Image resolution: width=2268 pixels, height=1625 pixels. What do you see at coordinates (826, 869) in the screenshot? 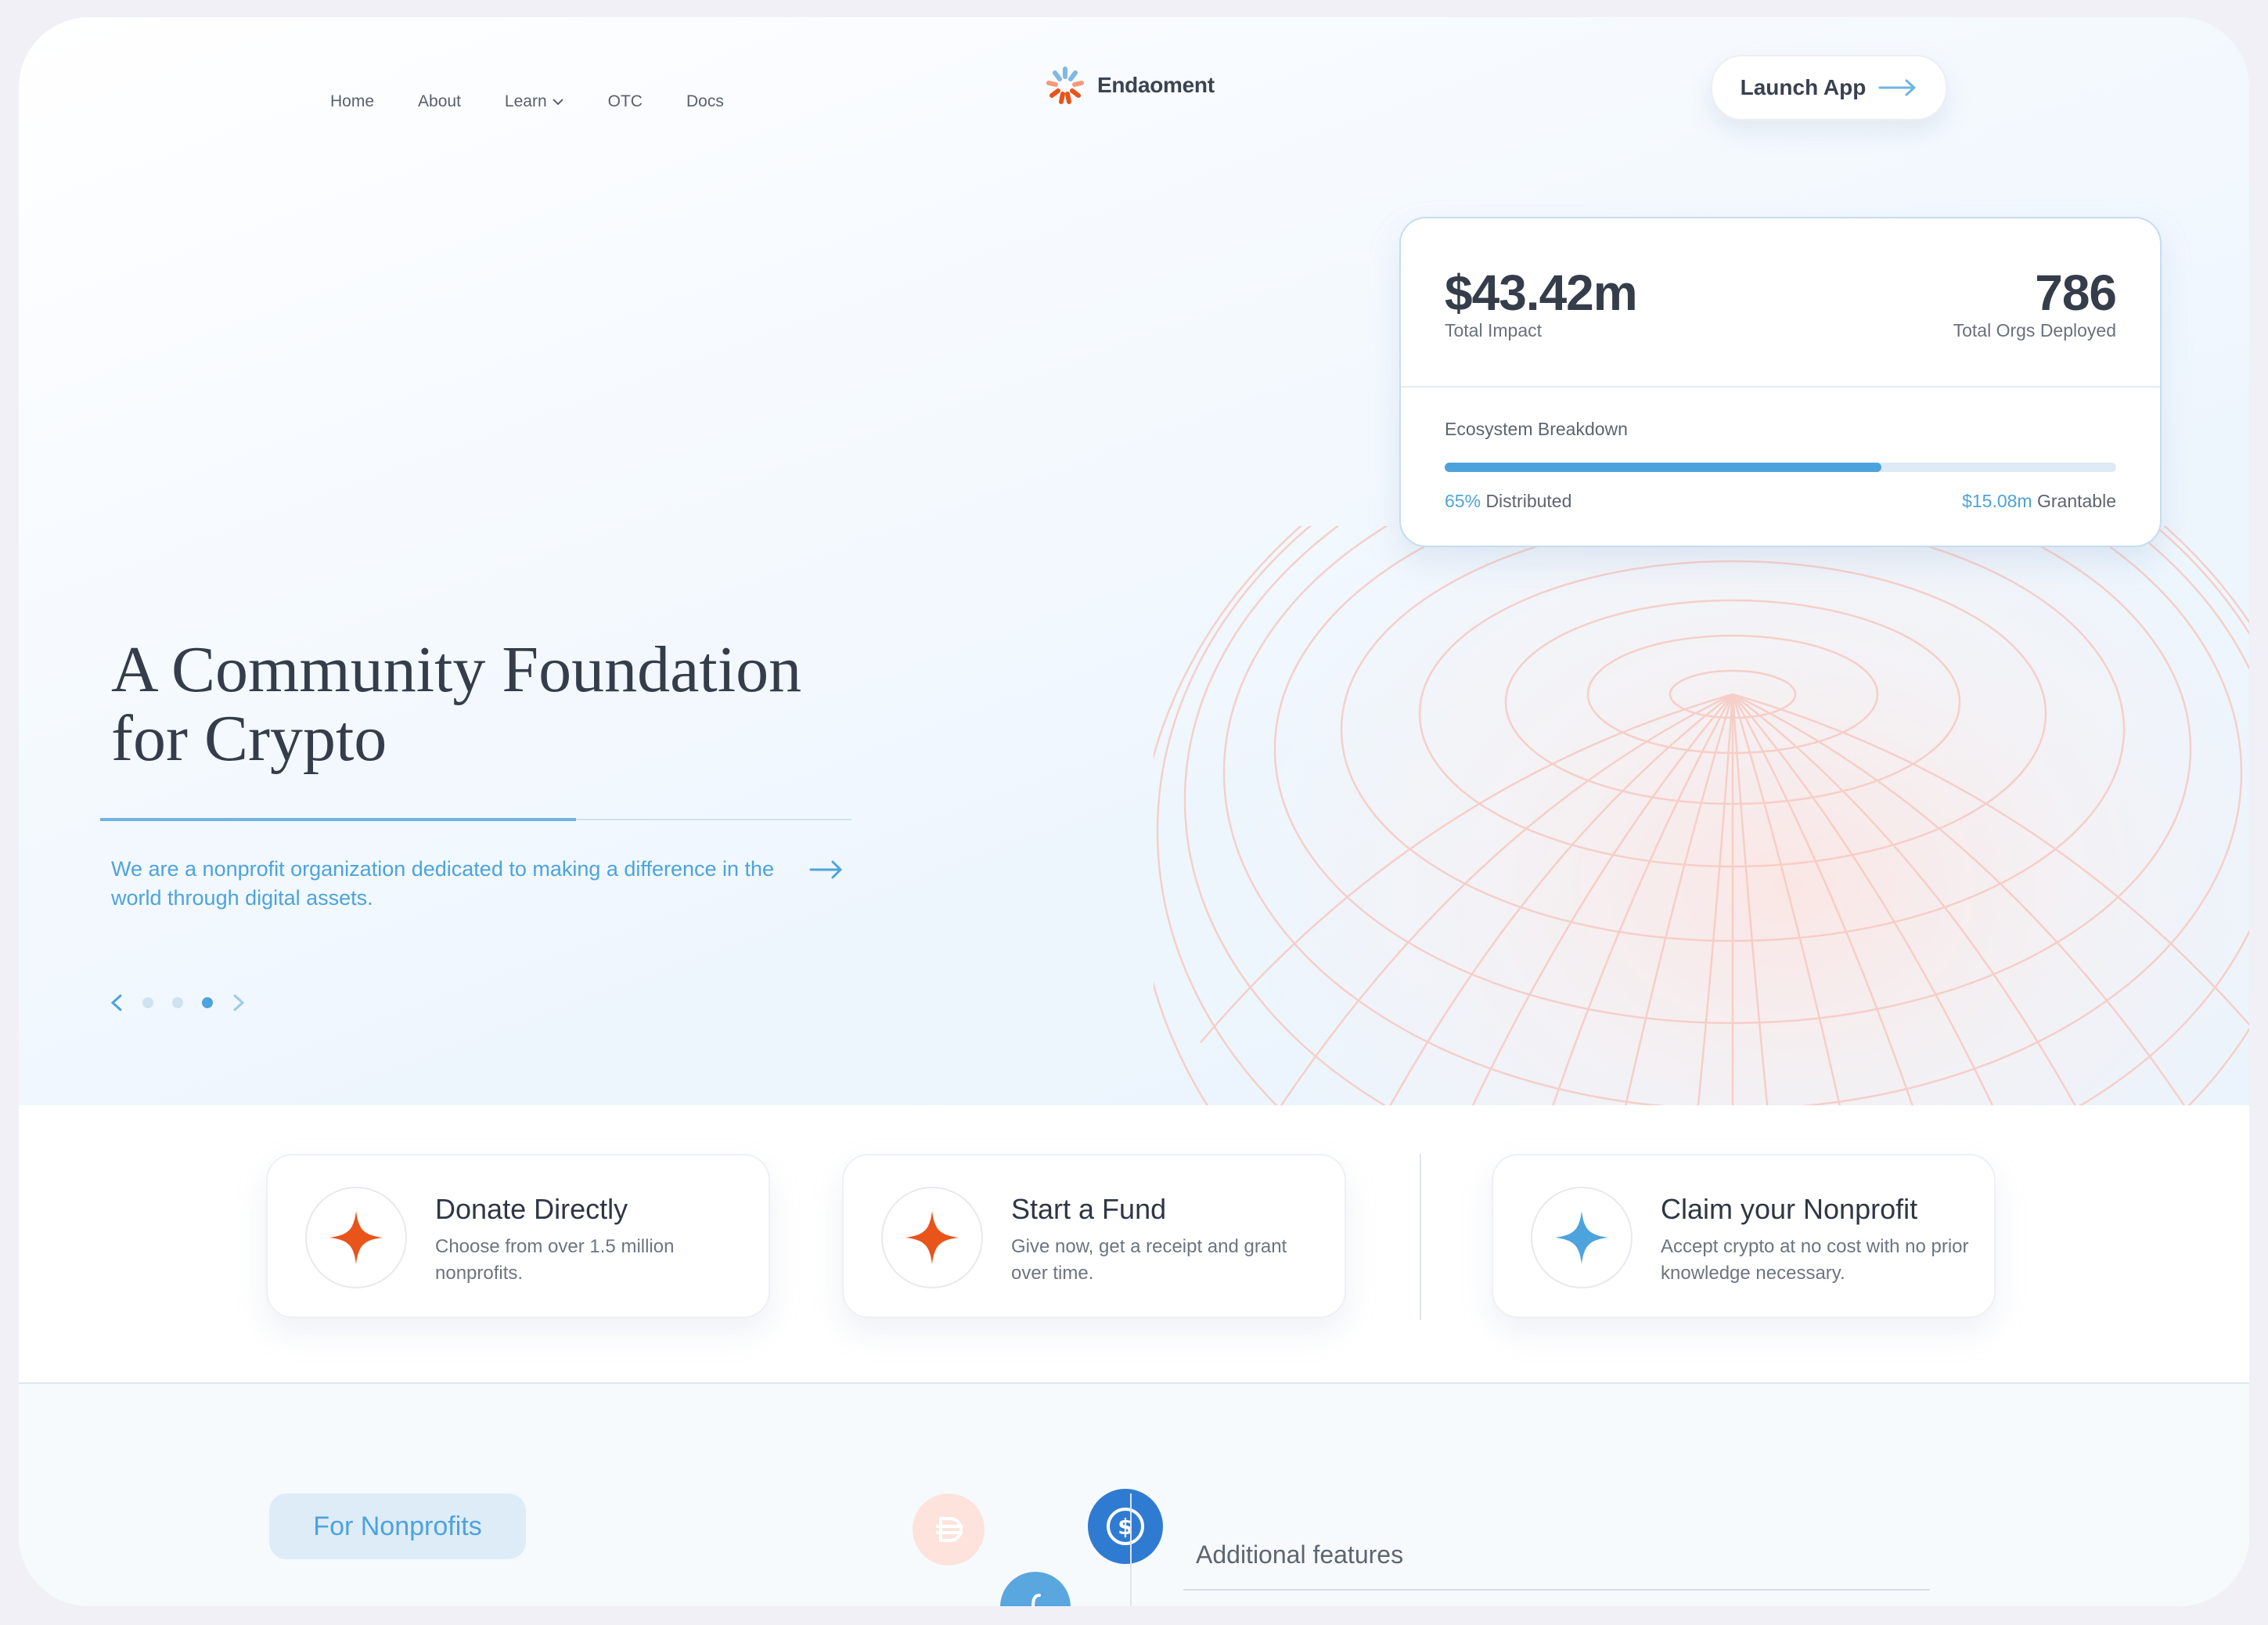
I see `tagline-arrow-icon` at bounding box center [826, 869].